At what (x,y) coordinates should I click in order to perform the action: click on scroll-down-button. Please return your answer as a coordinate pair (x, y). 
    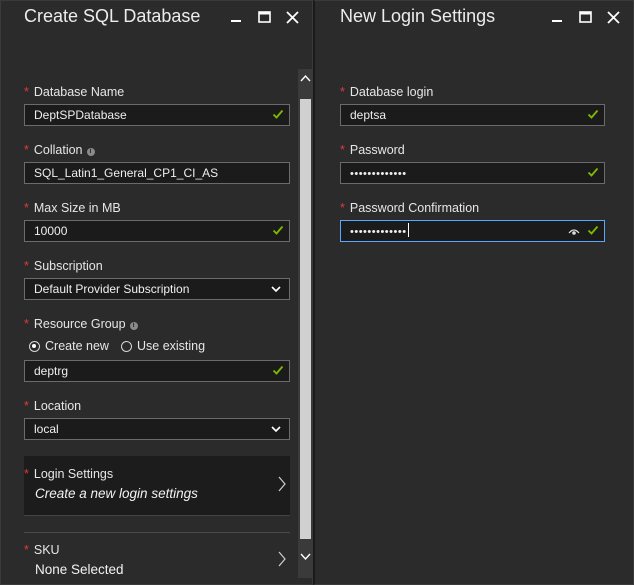
    Looking at the image, I should click on (305, 557).